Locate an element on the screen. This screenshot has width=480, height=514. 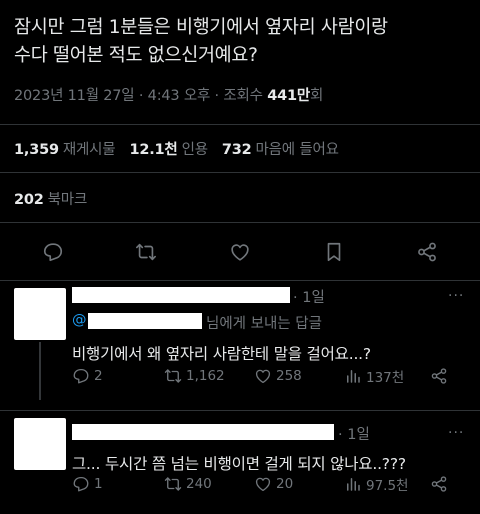
thread-line is located at coordinates (40, 371).